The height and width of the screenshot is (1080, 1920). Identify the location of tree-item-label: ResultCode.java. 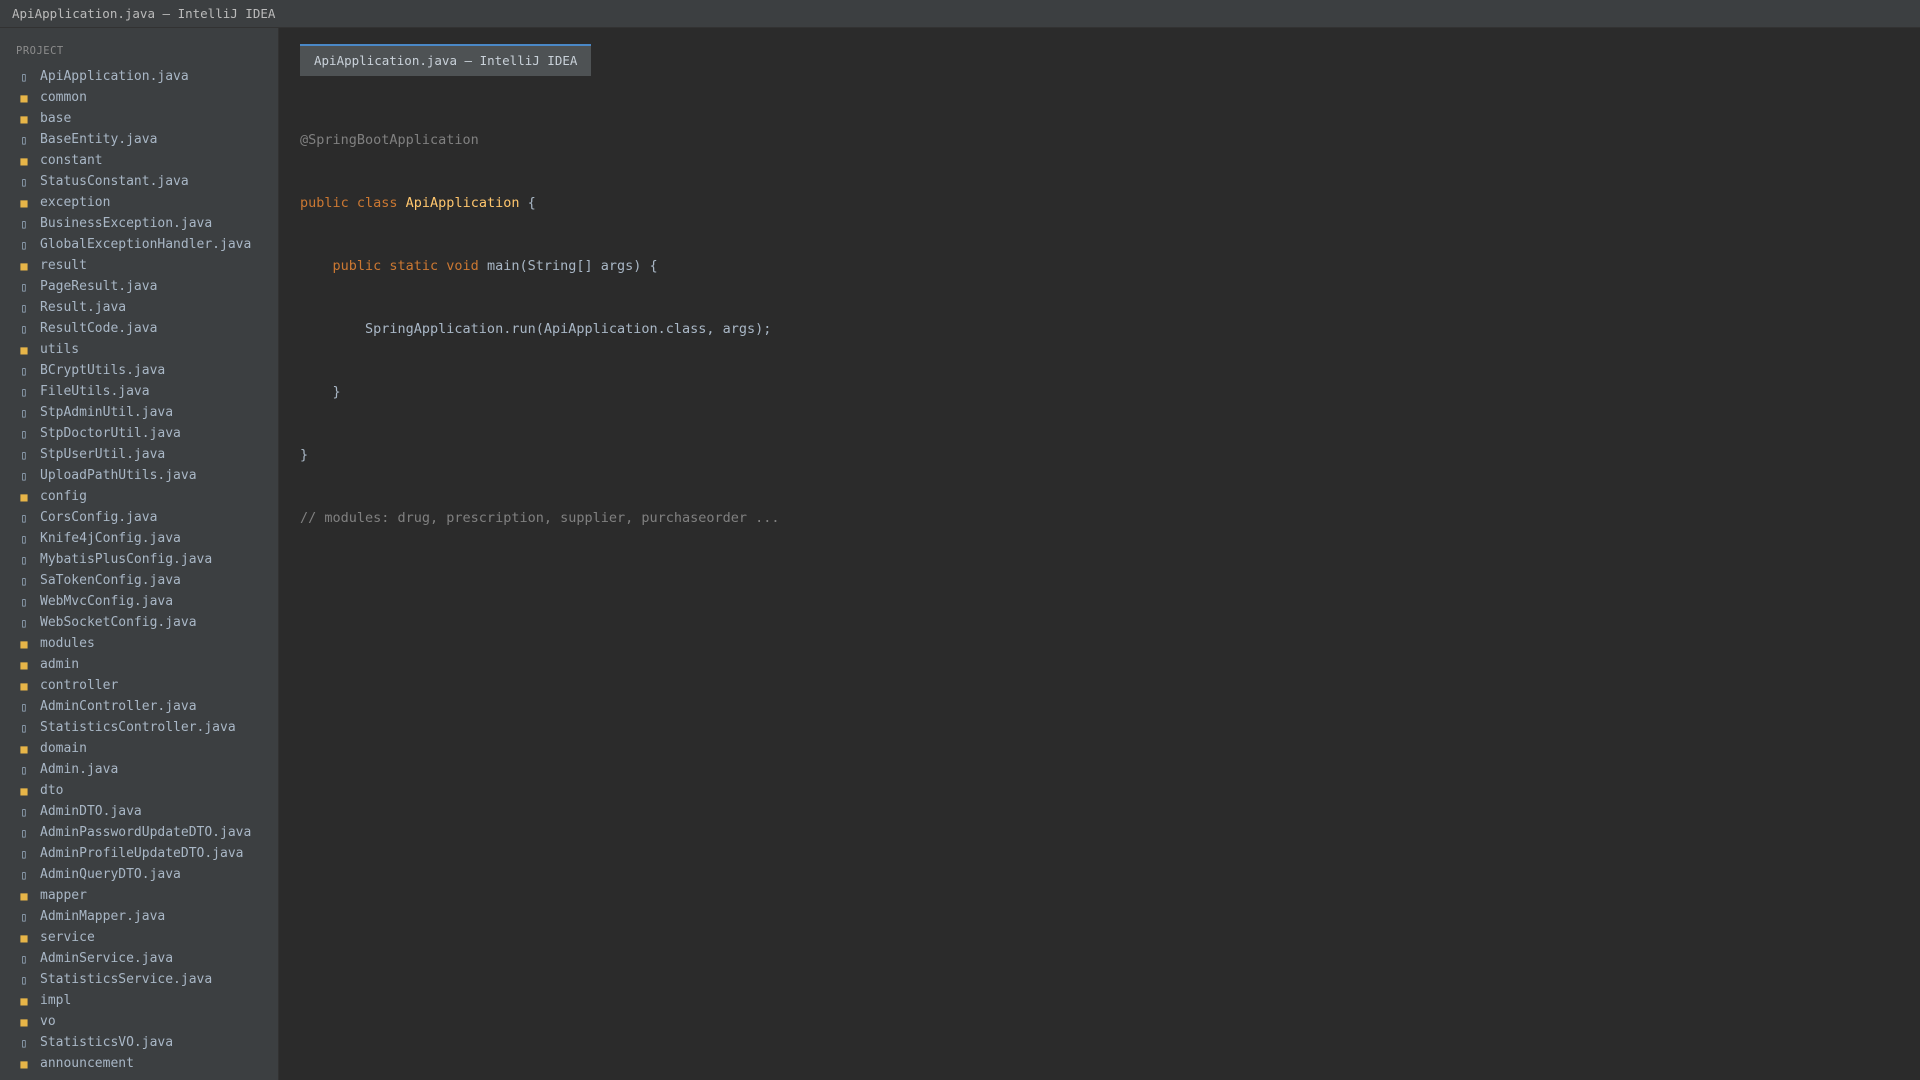
(99, 328).